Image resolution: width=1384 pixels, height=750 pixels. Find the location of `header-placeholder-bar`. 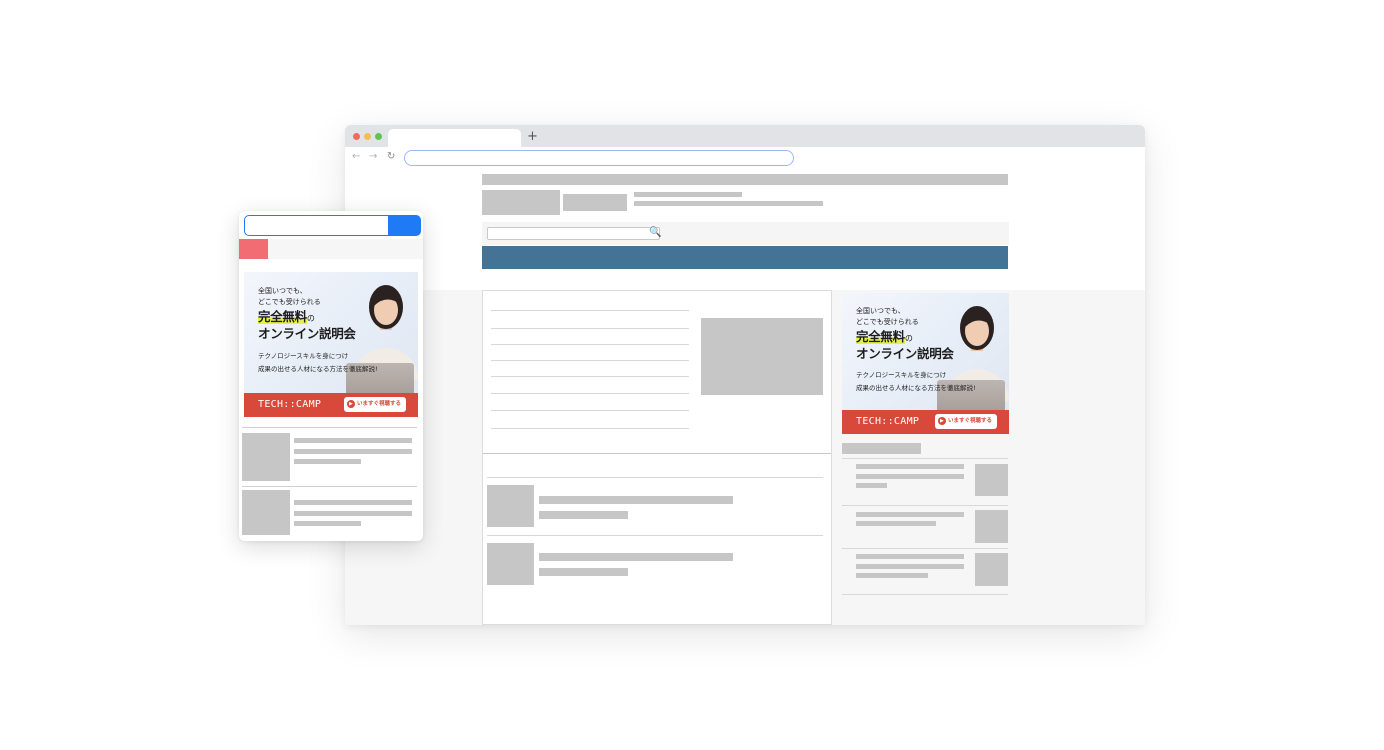

header-placeholder-bar is located at coordinates (745, 179).